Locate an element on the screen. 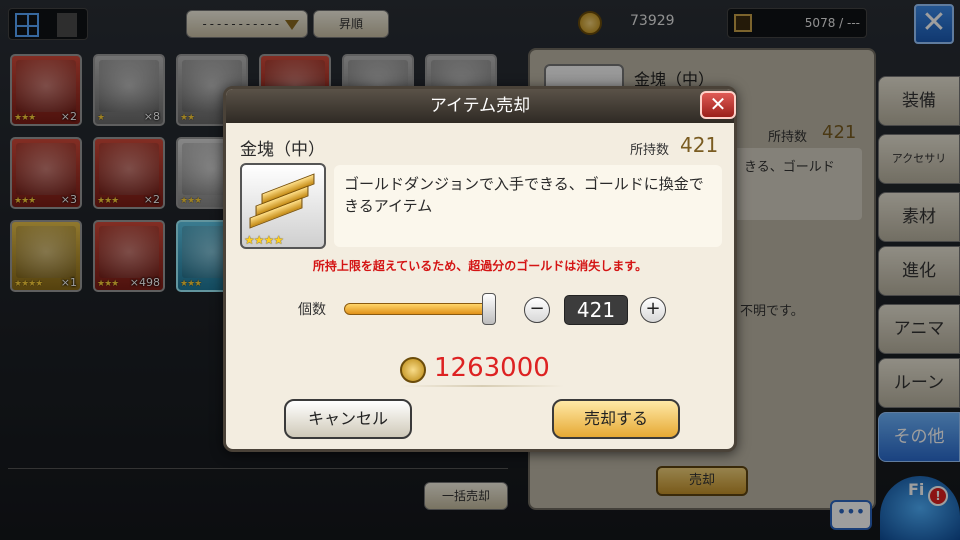 This screenshot has height=540, width=960. rarity-stars: ★★★★ is located at coordinates (264, 240).